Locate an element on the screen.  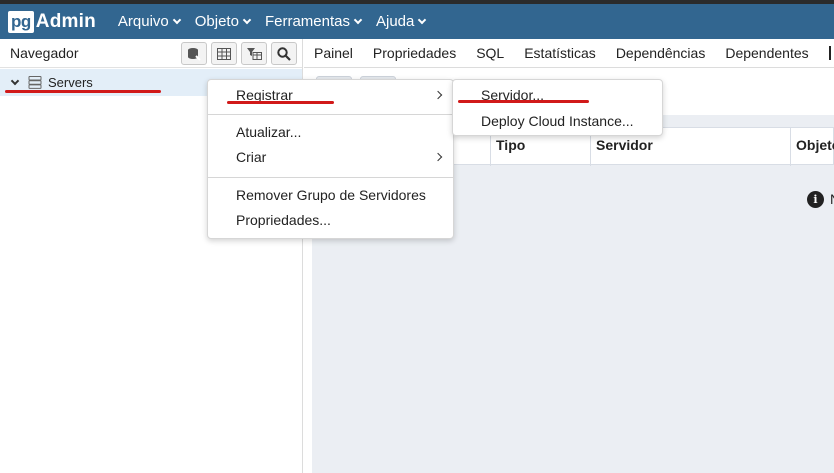
menu-arquivo: Arquivo is located at coordinates (149, 21).